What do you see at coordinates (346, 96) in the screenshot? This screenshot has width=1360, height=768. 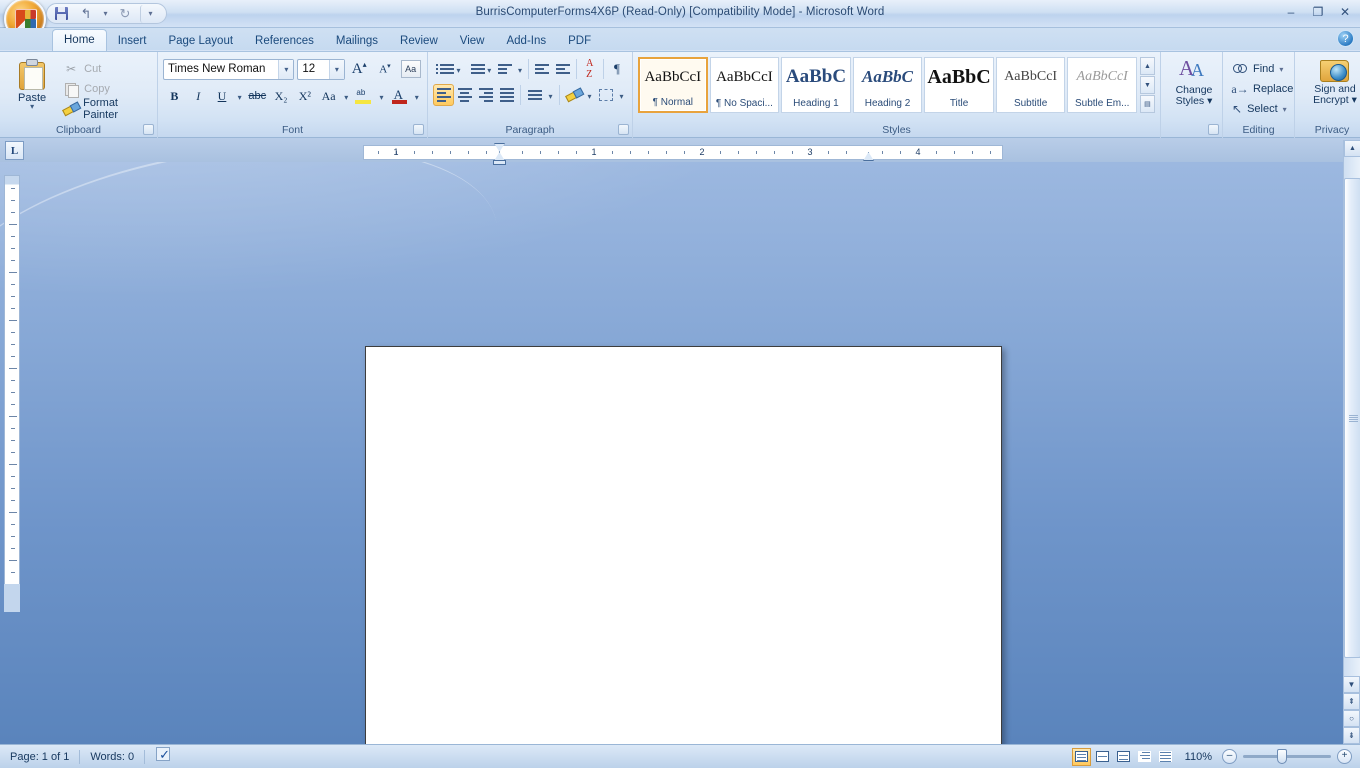 I see `change-case-dropdown: ▾` at bounding box center [346, 96].